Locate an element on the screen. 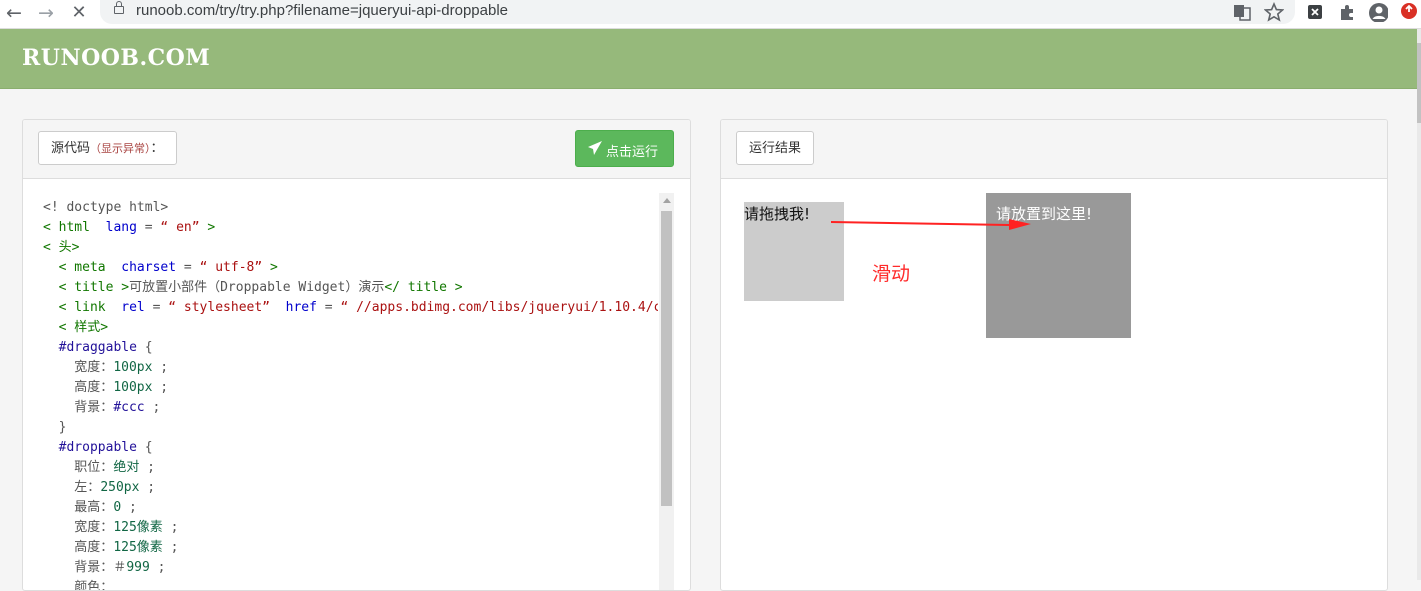  back-arrow-icon: ← is located at coordinates (14, 13).